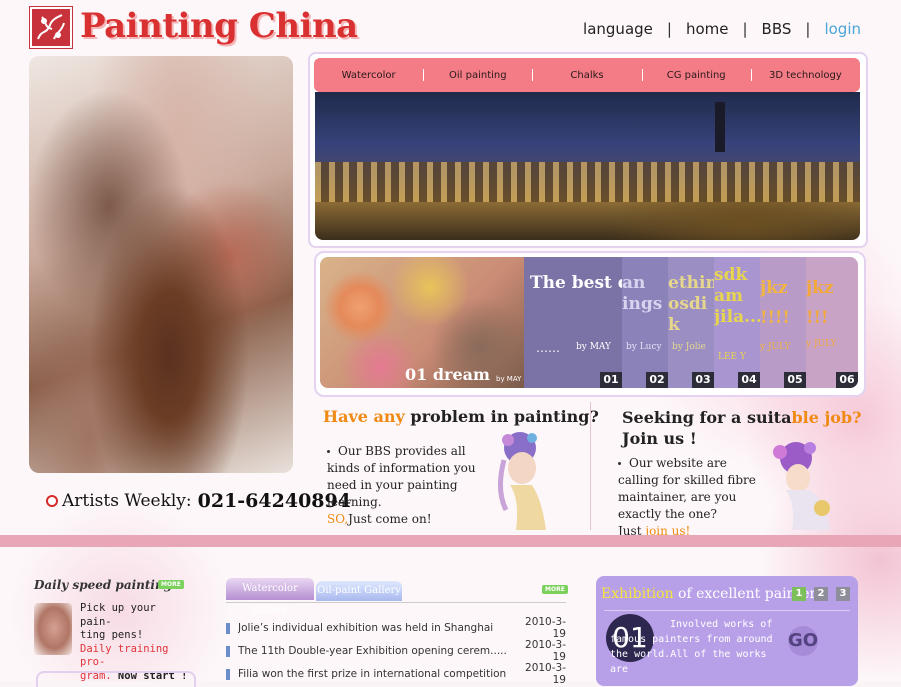  What do you see at coordinates (847, 380) in the screenshot?
I see `gallery-item-number: 06` at bounding box center [847, 380].